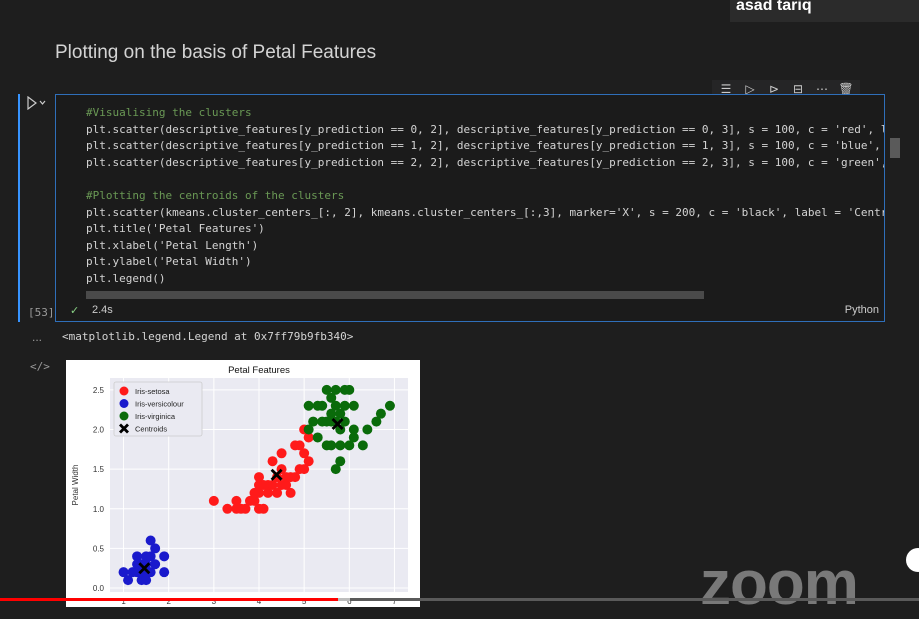 Image resolution: width=919 pixels, height=619 pixels. Describe the element at coordinates (159, 404) in the screenshot. I see `legend-label: Iris-versicolour` at that location.